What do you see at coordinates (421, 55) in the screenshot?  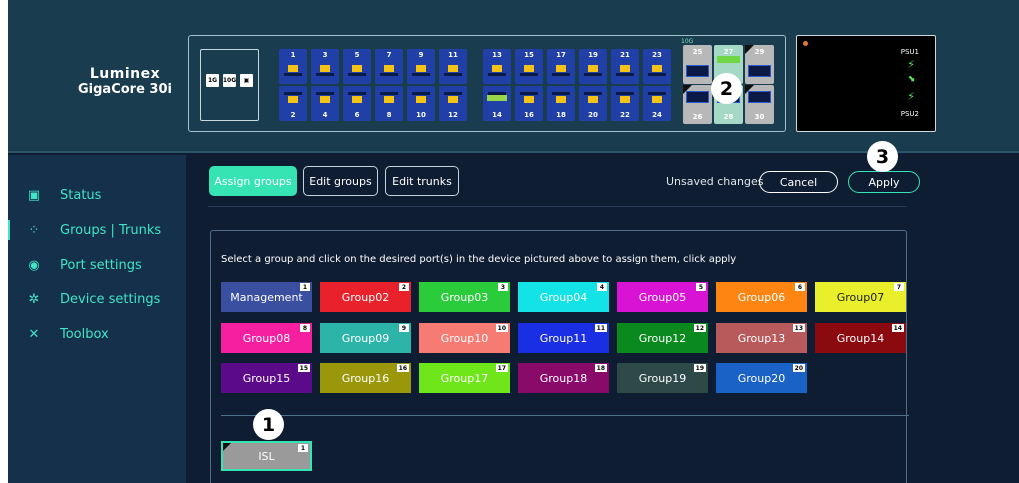 I see `port-number: 9` at bounding box center [421, 55].